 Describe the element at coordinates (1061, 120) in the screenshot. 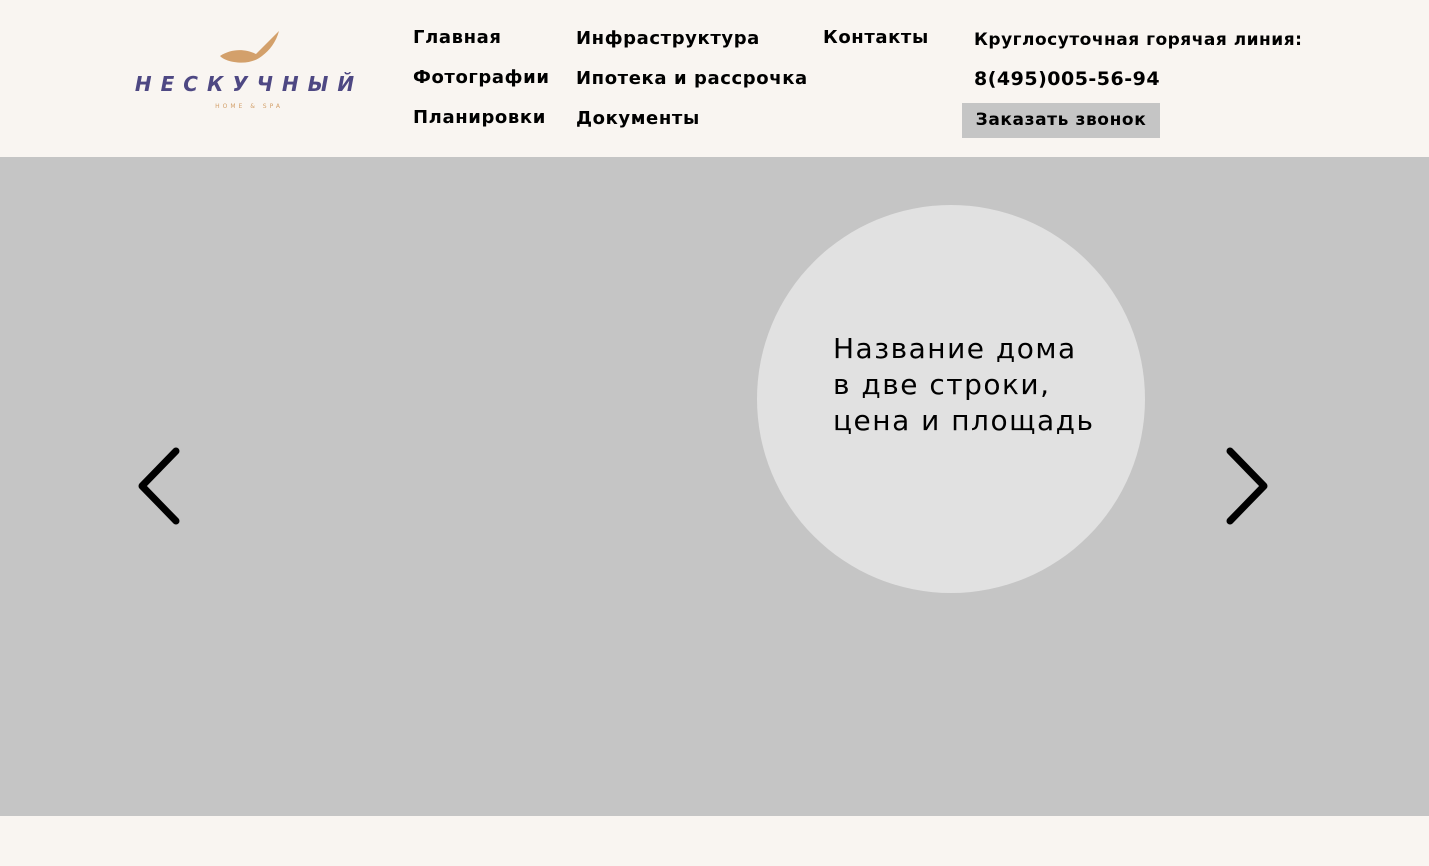

I see `order-call-button: Заказать звонок` at that location.